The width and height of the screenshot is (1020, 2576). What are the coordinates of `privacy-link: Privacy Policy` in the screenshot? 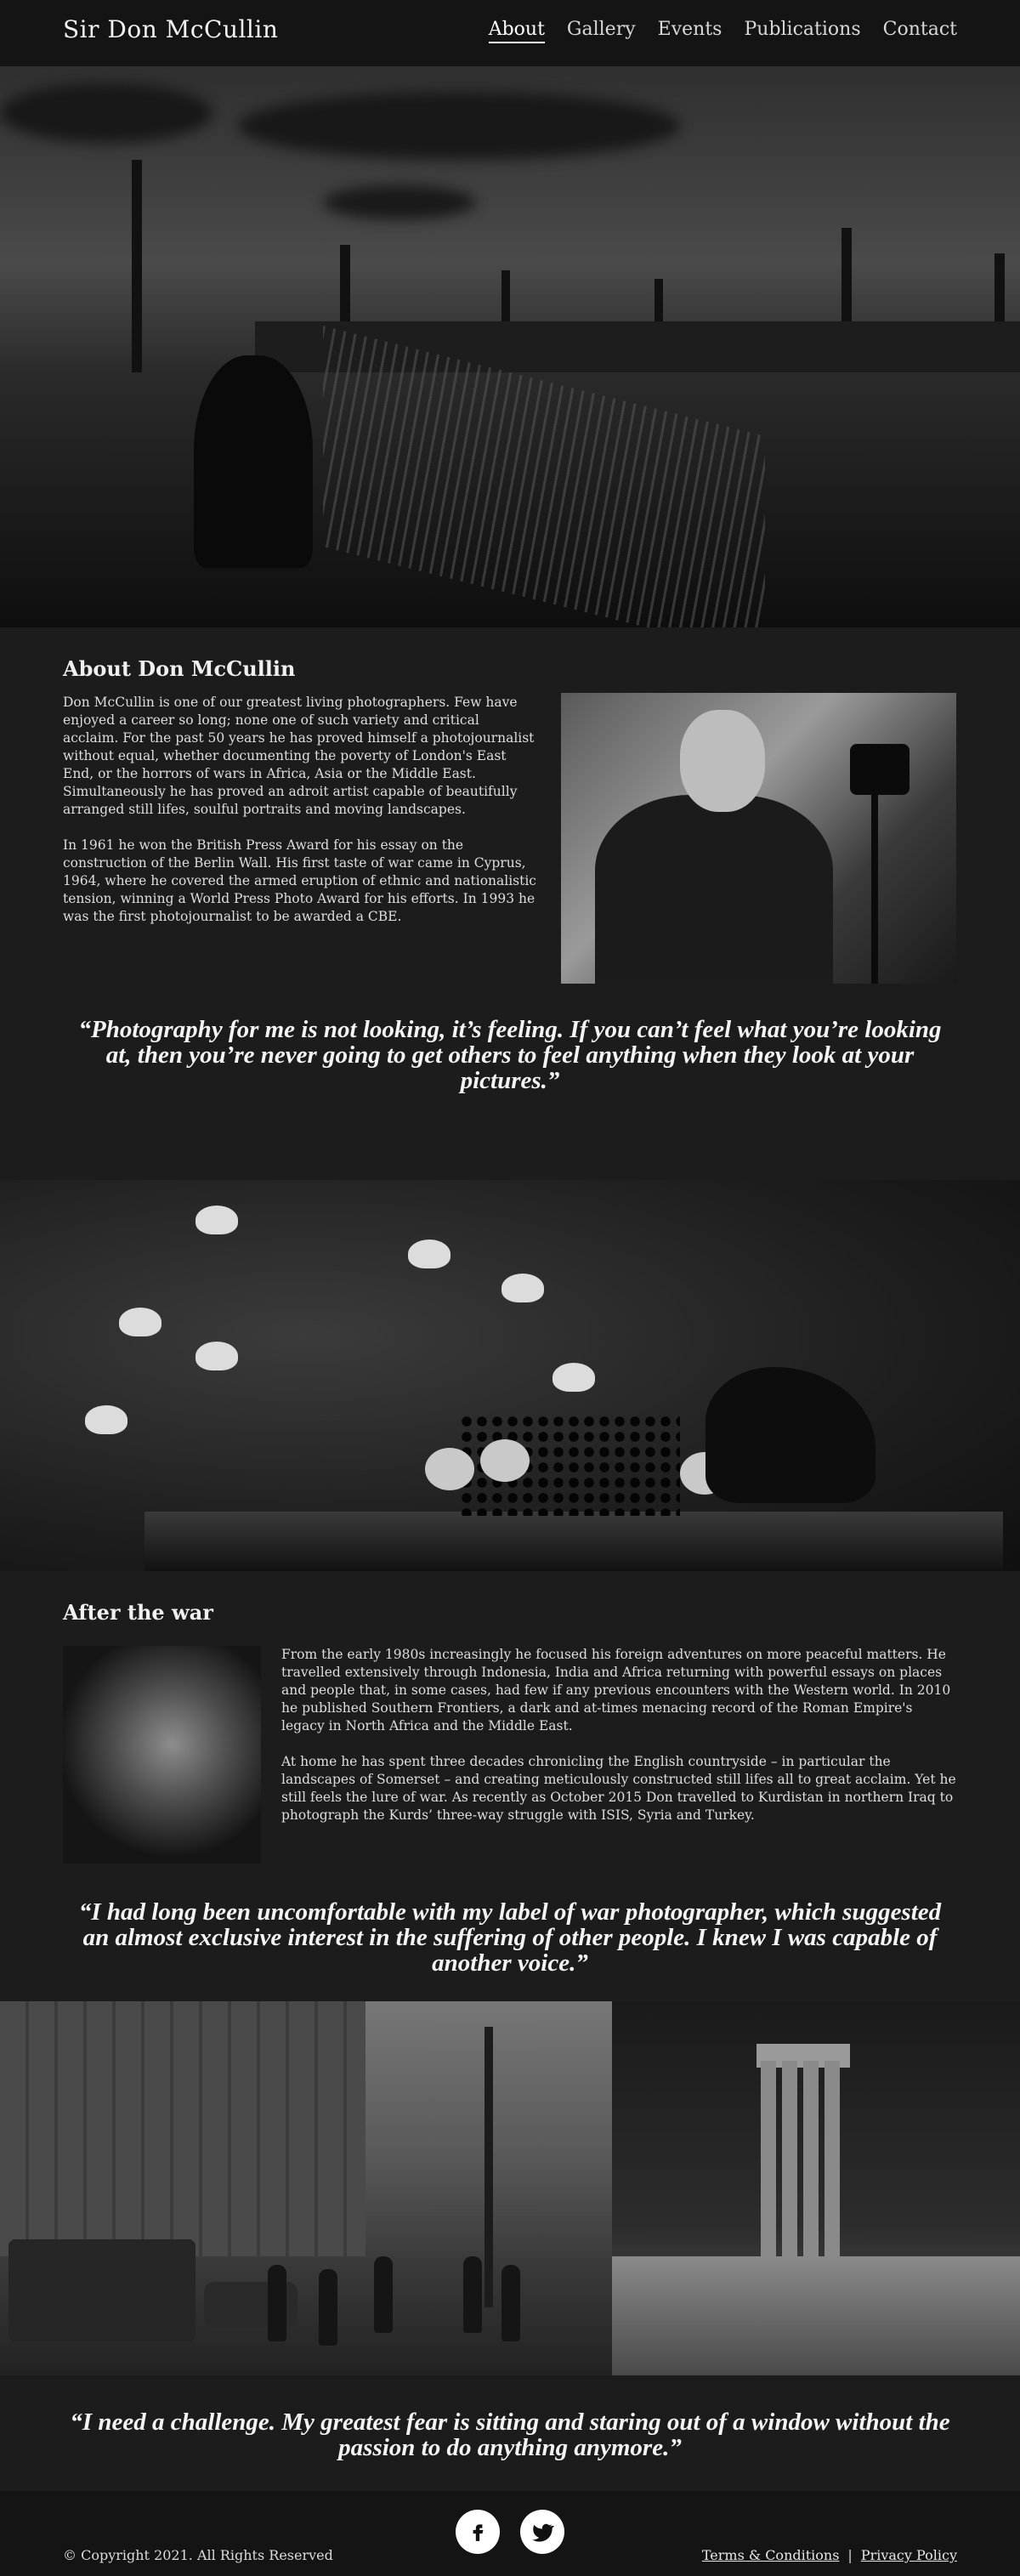 It's located at (909, 2555).